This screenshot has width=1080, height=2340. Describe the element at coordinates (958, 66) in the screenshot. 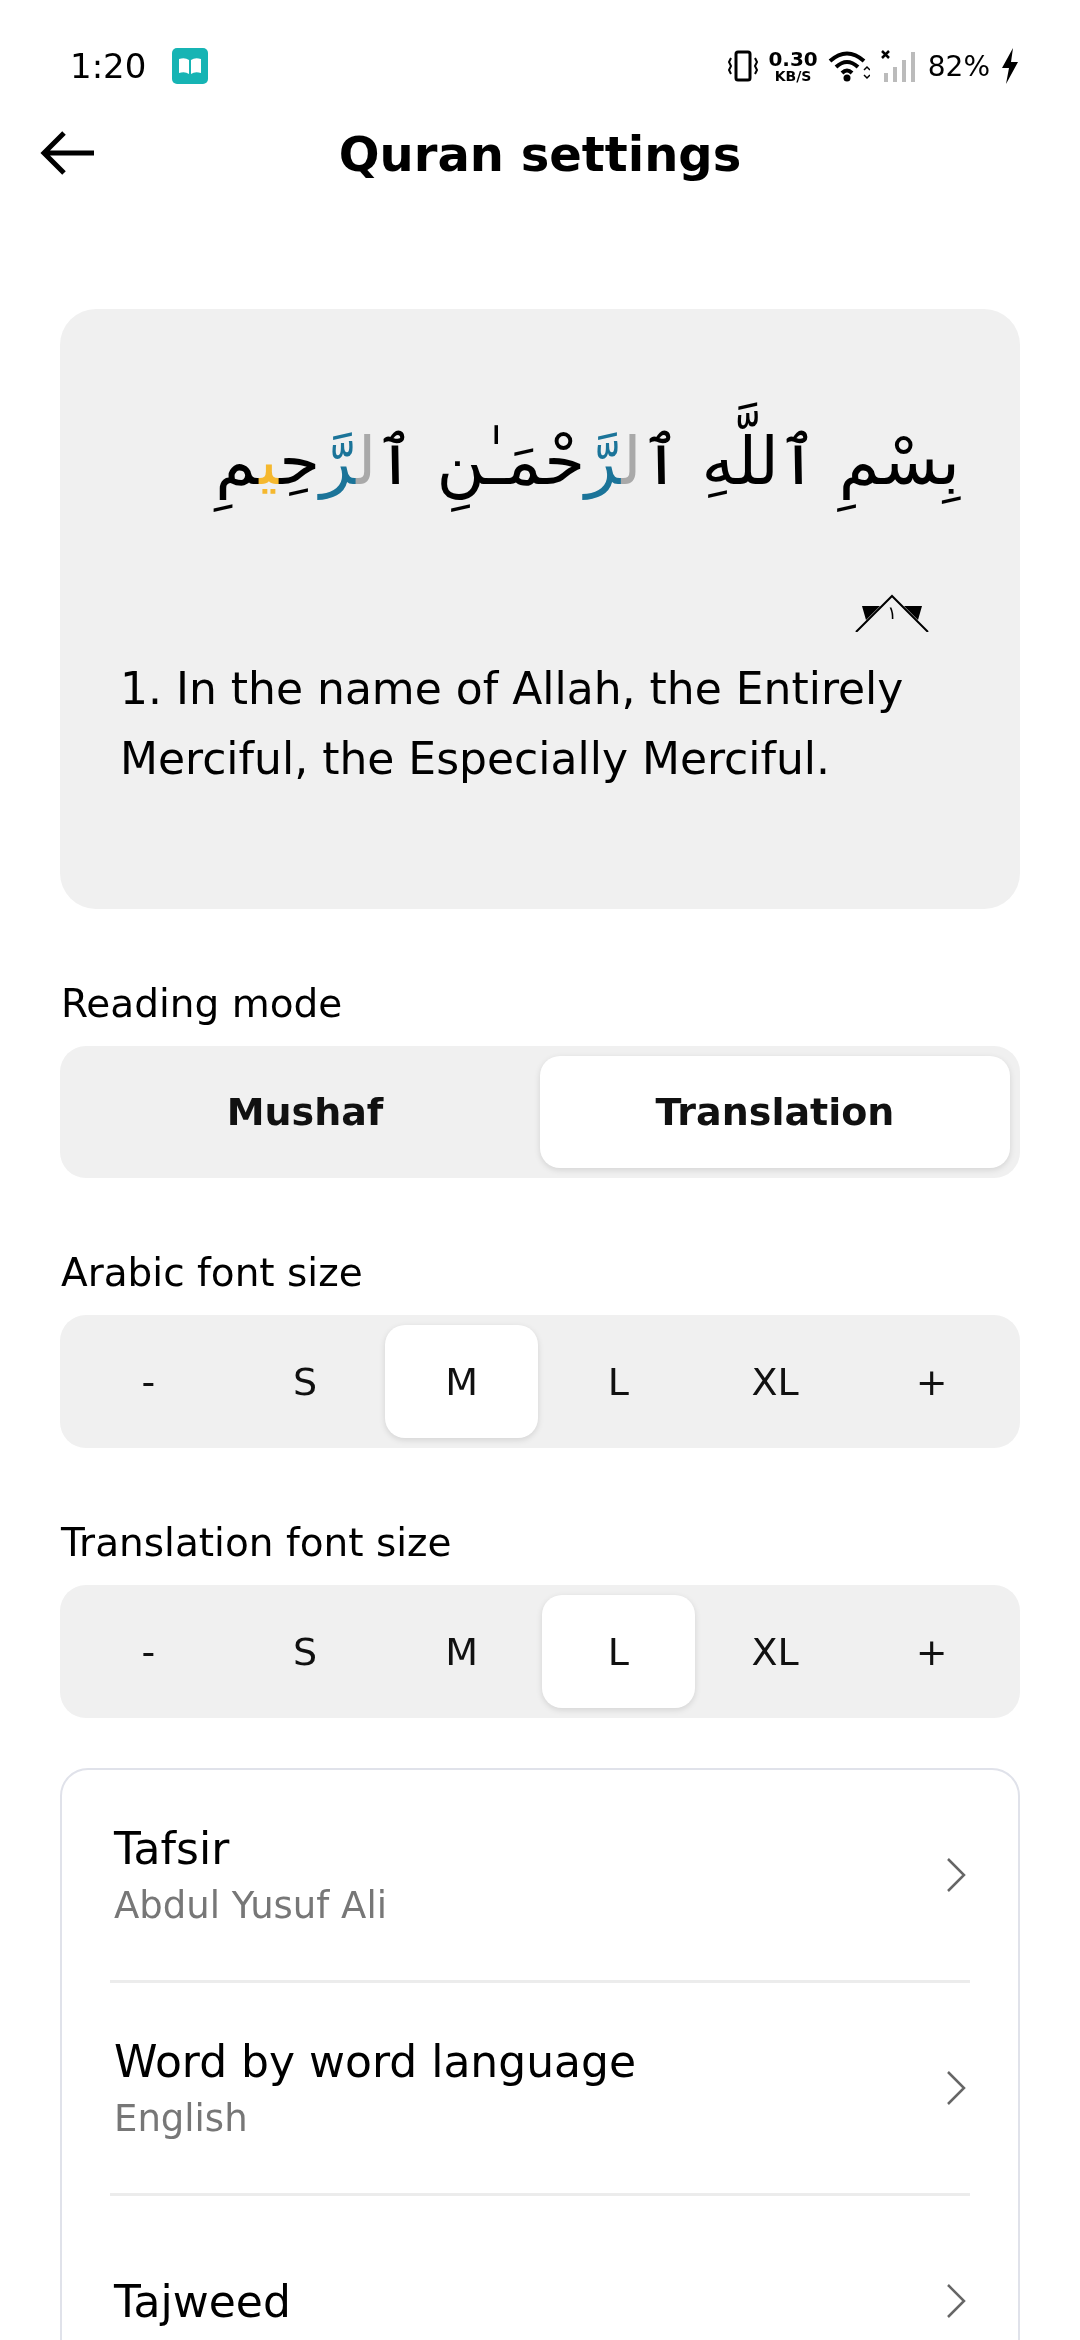

I see `battery-percent: 82%` at that location.